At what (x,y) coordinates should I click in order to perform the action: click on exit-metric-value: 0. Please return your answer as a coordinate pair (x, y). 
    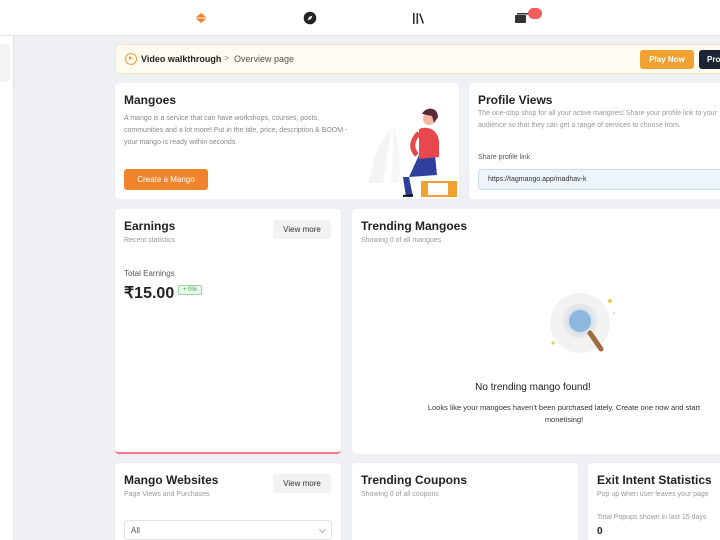
    Looking at the image, I should click on (600, 531).